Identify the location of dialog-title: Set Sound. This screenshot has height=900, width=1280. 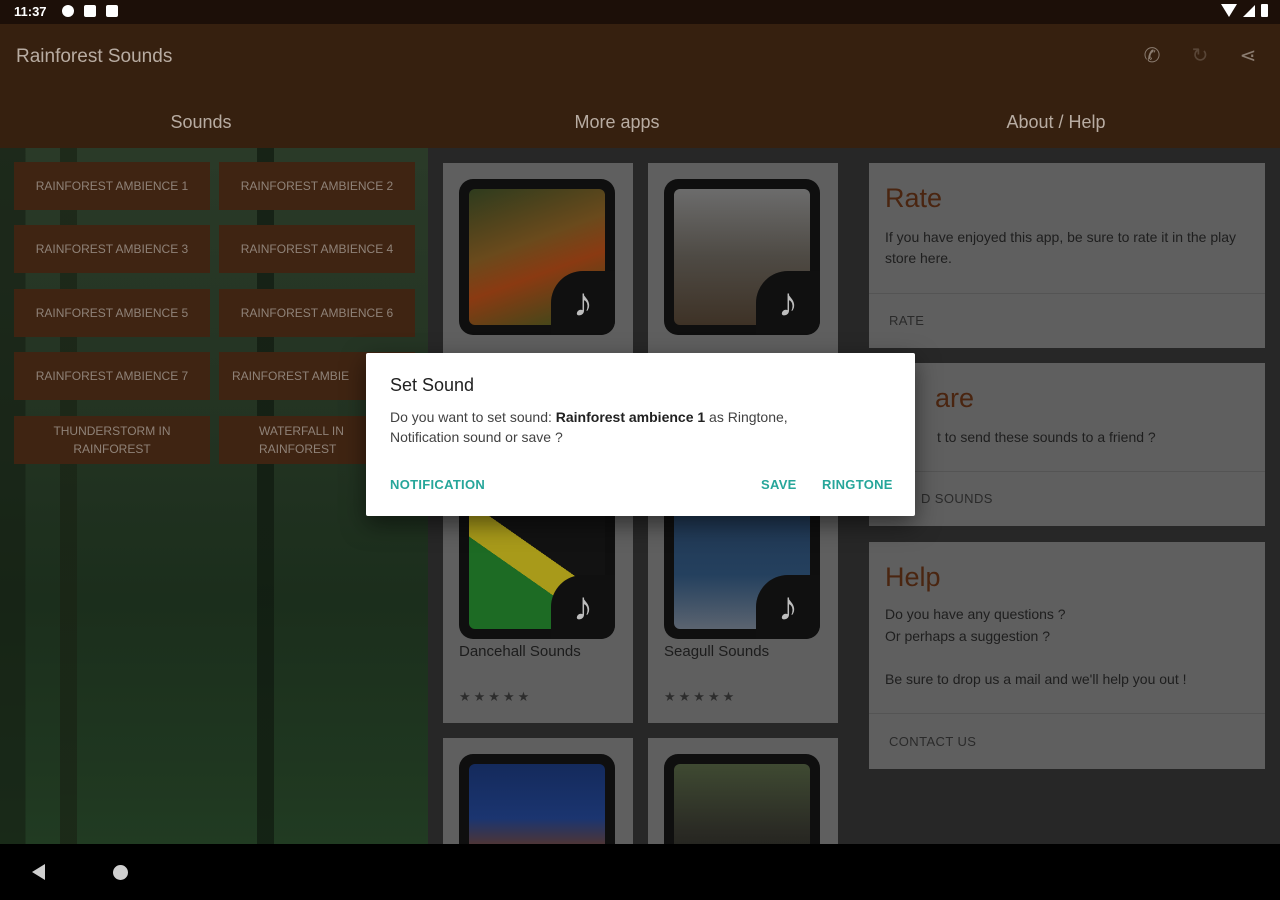
(432, 385).